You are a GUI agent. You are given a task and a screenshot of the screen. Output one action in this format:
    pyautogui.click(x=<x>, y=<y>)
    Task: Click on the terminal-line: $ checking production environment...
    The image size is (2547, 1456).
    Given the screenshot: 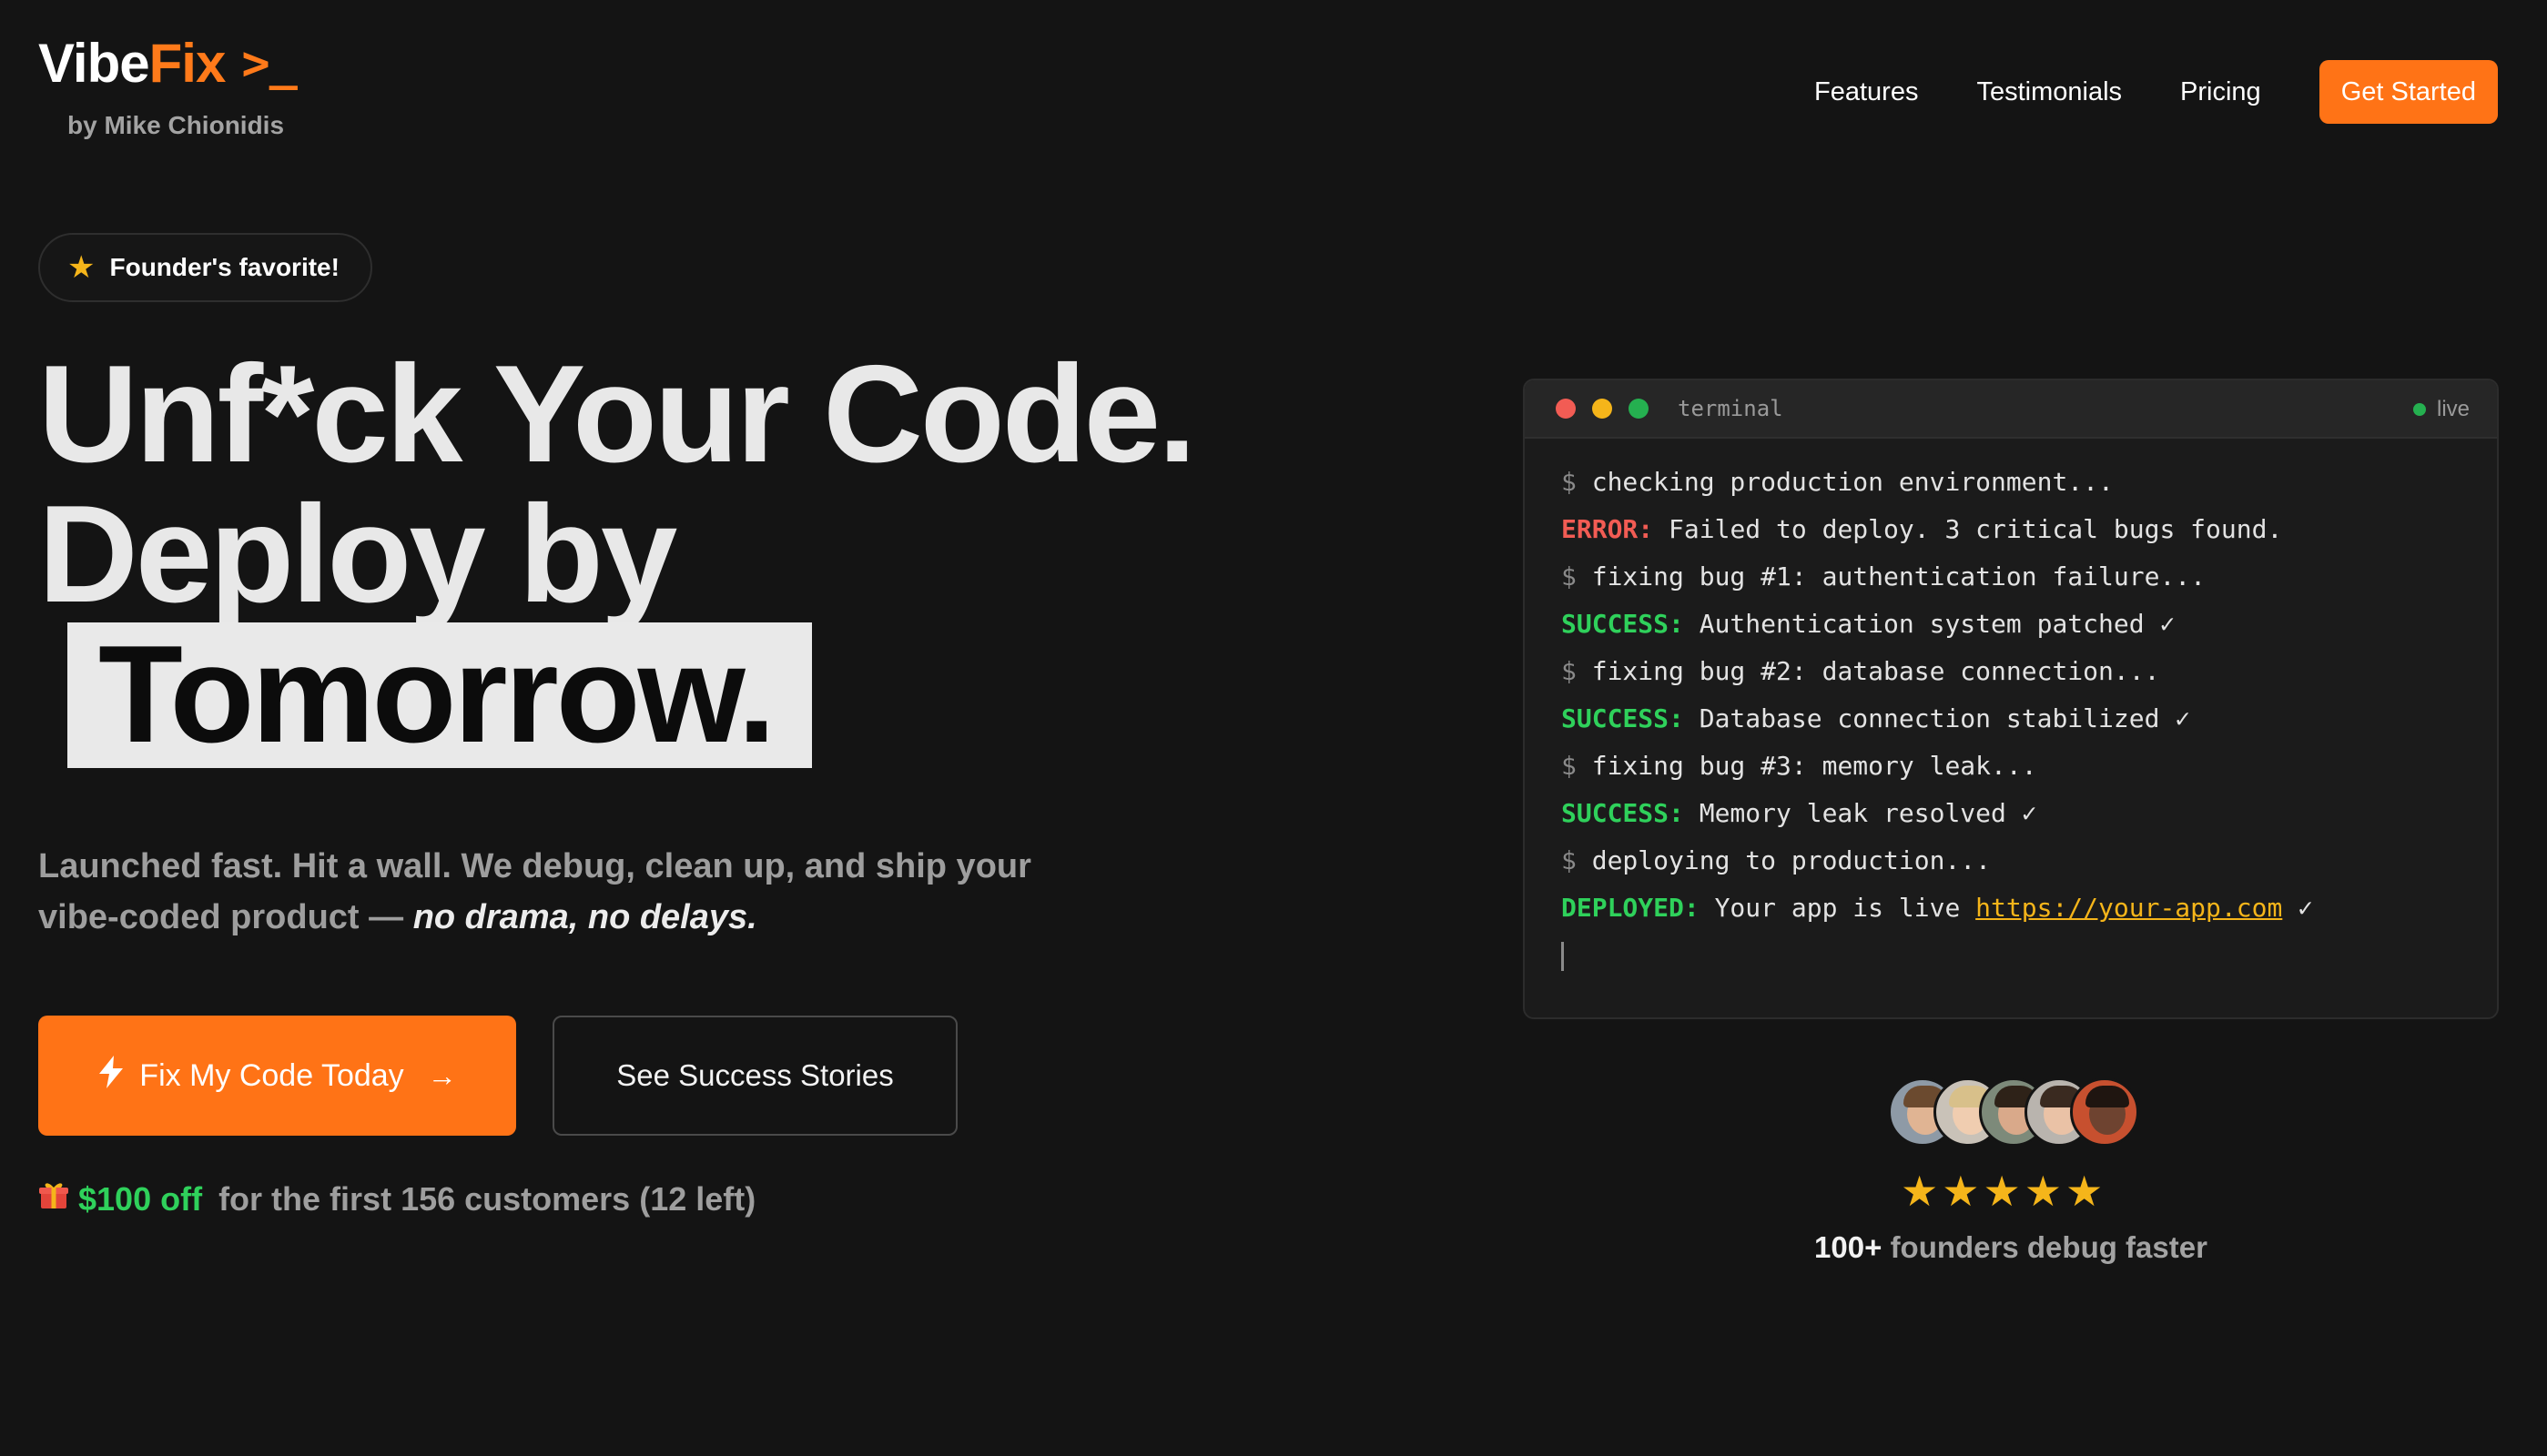 What is the action you would take?
    pyautogui.click(x=2011, y=483)
    